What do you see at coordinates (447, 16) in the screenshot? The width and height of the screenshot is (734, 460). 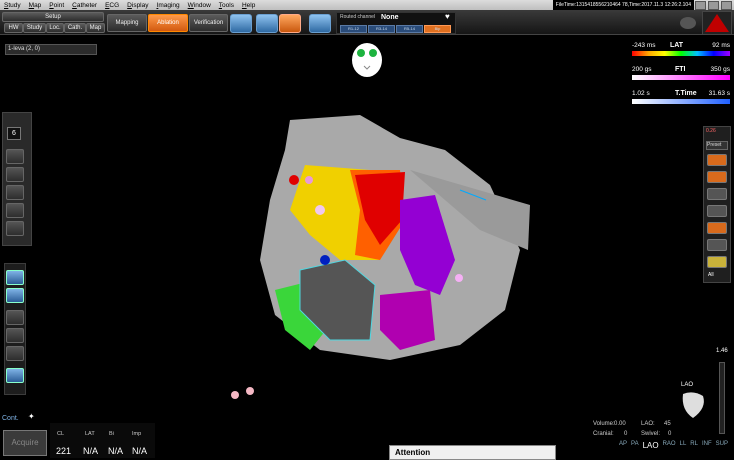 I see `heart-status-icon: ♥` at bounding box center [447, 16].